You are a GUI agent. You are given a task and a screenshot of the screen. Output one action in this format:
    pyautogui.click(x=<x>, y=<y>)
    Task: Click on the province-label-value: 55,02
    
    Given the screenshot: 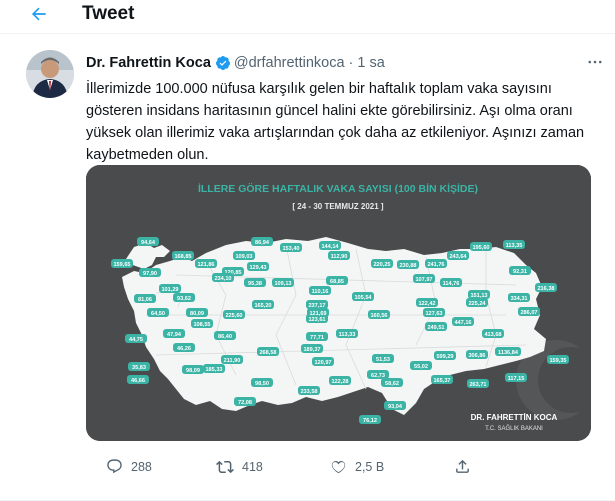 What is the action you would take?
    pyautogui.click(x=421, y=367)
    